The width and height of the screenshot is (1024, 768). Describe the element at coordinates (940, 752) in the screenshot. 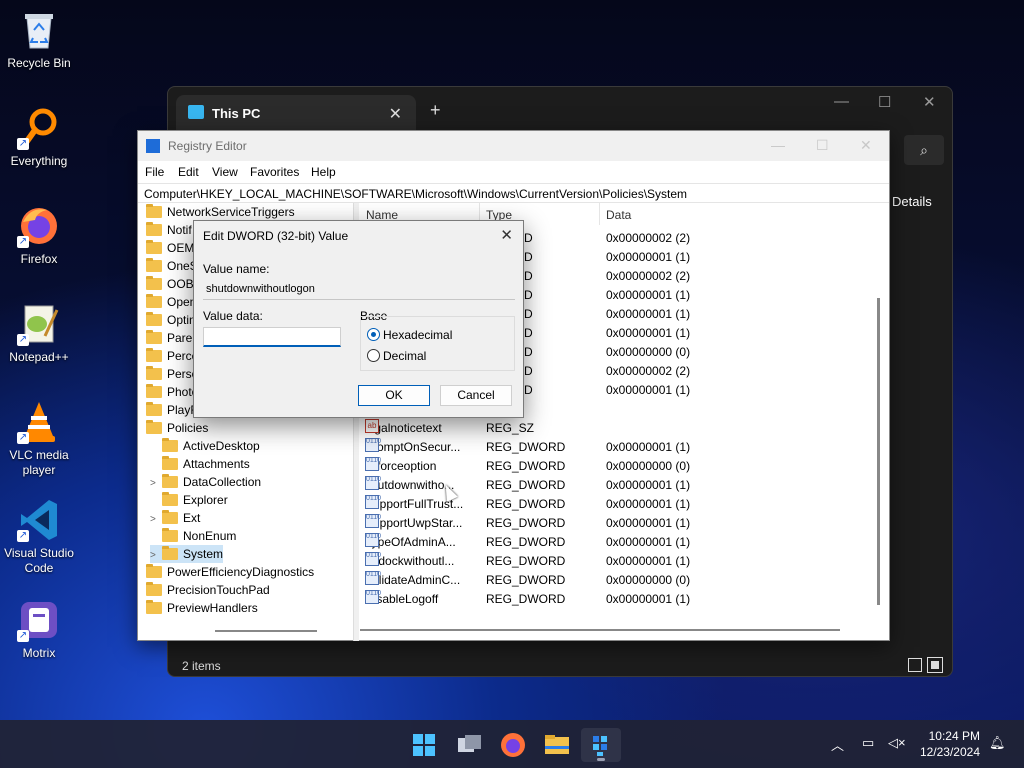

I see `clock-date: 12/23/2024` at that location.